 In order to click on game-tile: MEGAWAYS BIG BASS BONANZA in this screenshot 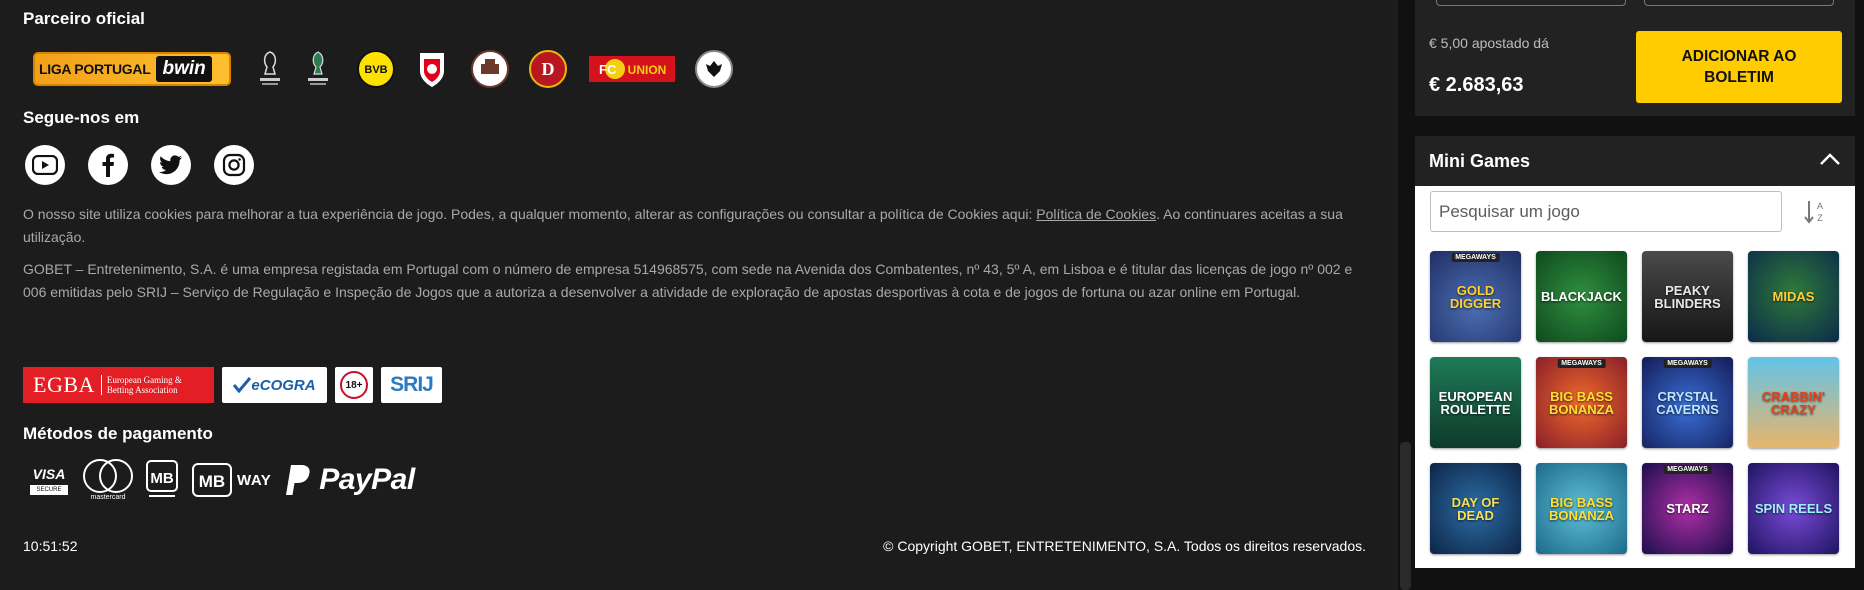, I will do `click(1581, 402)`.